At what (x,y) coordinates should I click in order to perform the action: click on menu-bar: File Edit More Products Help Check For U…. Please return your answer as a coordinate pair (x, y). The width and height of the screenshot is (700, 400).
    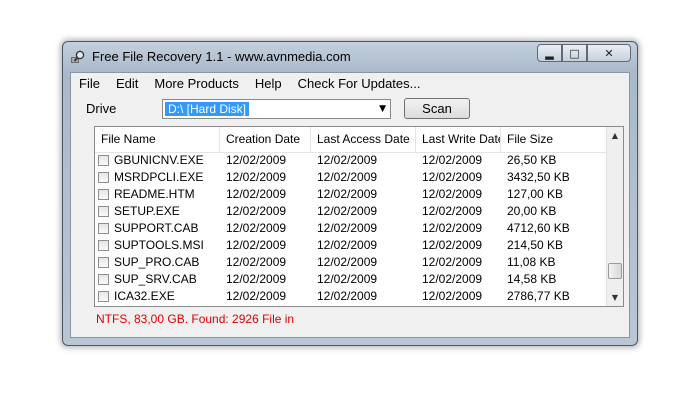
    Looking at the image, I should click on (350, 84).